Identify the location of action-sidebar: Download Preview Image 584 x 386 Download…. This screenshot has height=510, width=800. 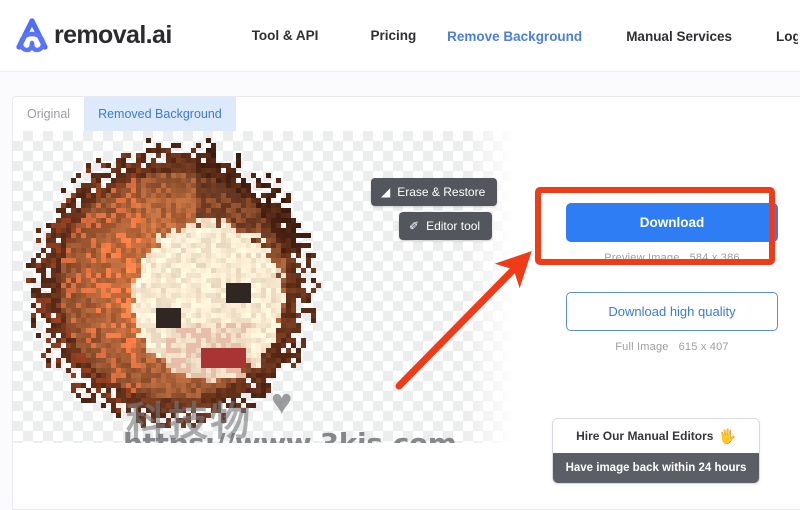
(671, 242).